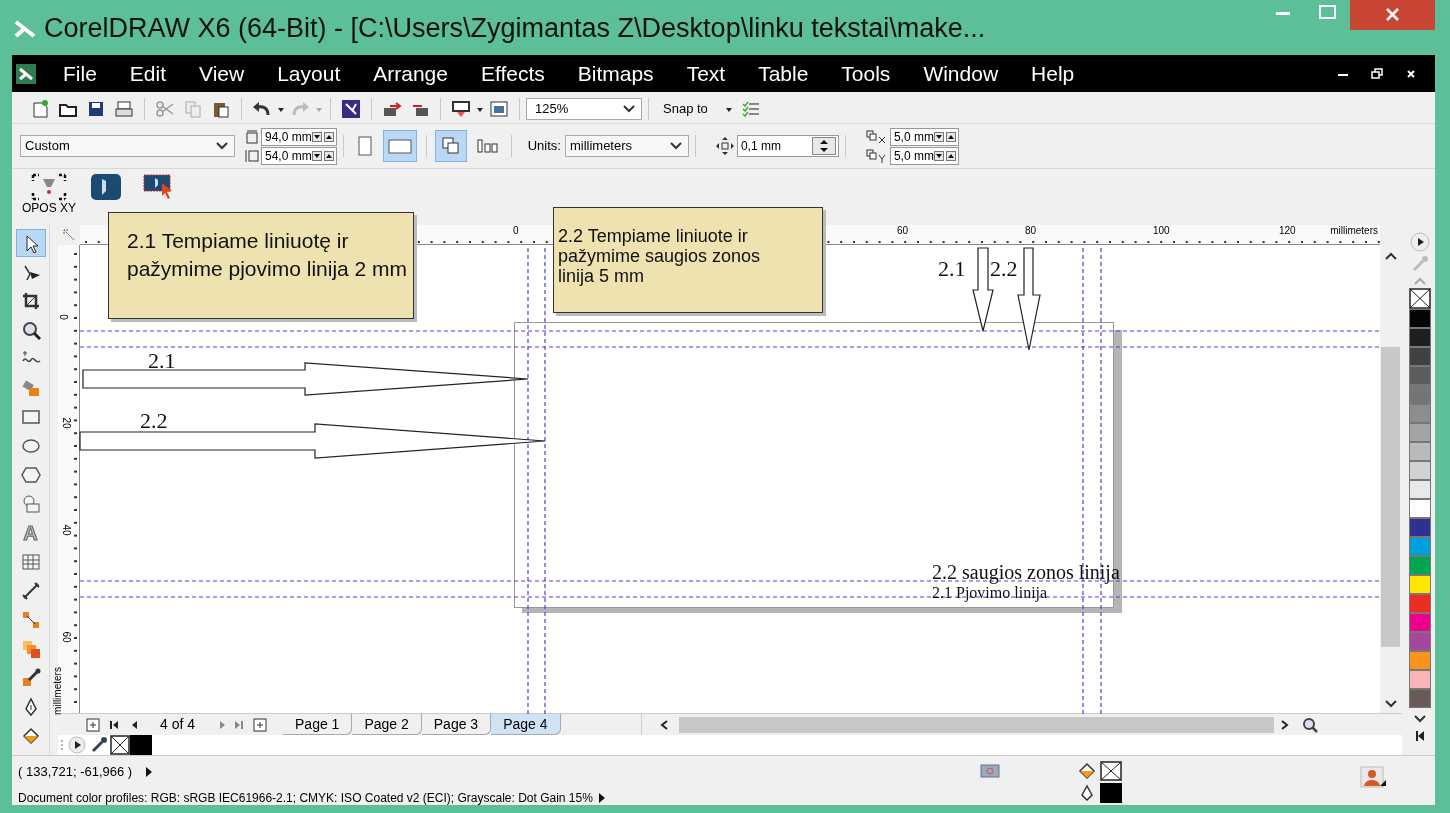  I want to click on menu-item: File, so click(80, 73).